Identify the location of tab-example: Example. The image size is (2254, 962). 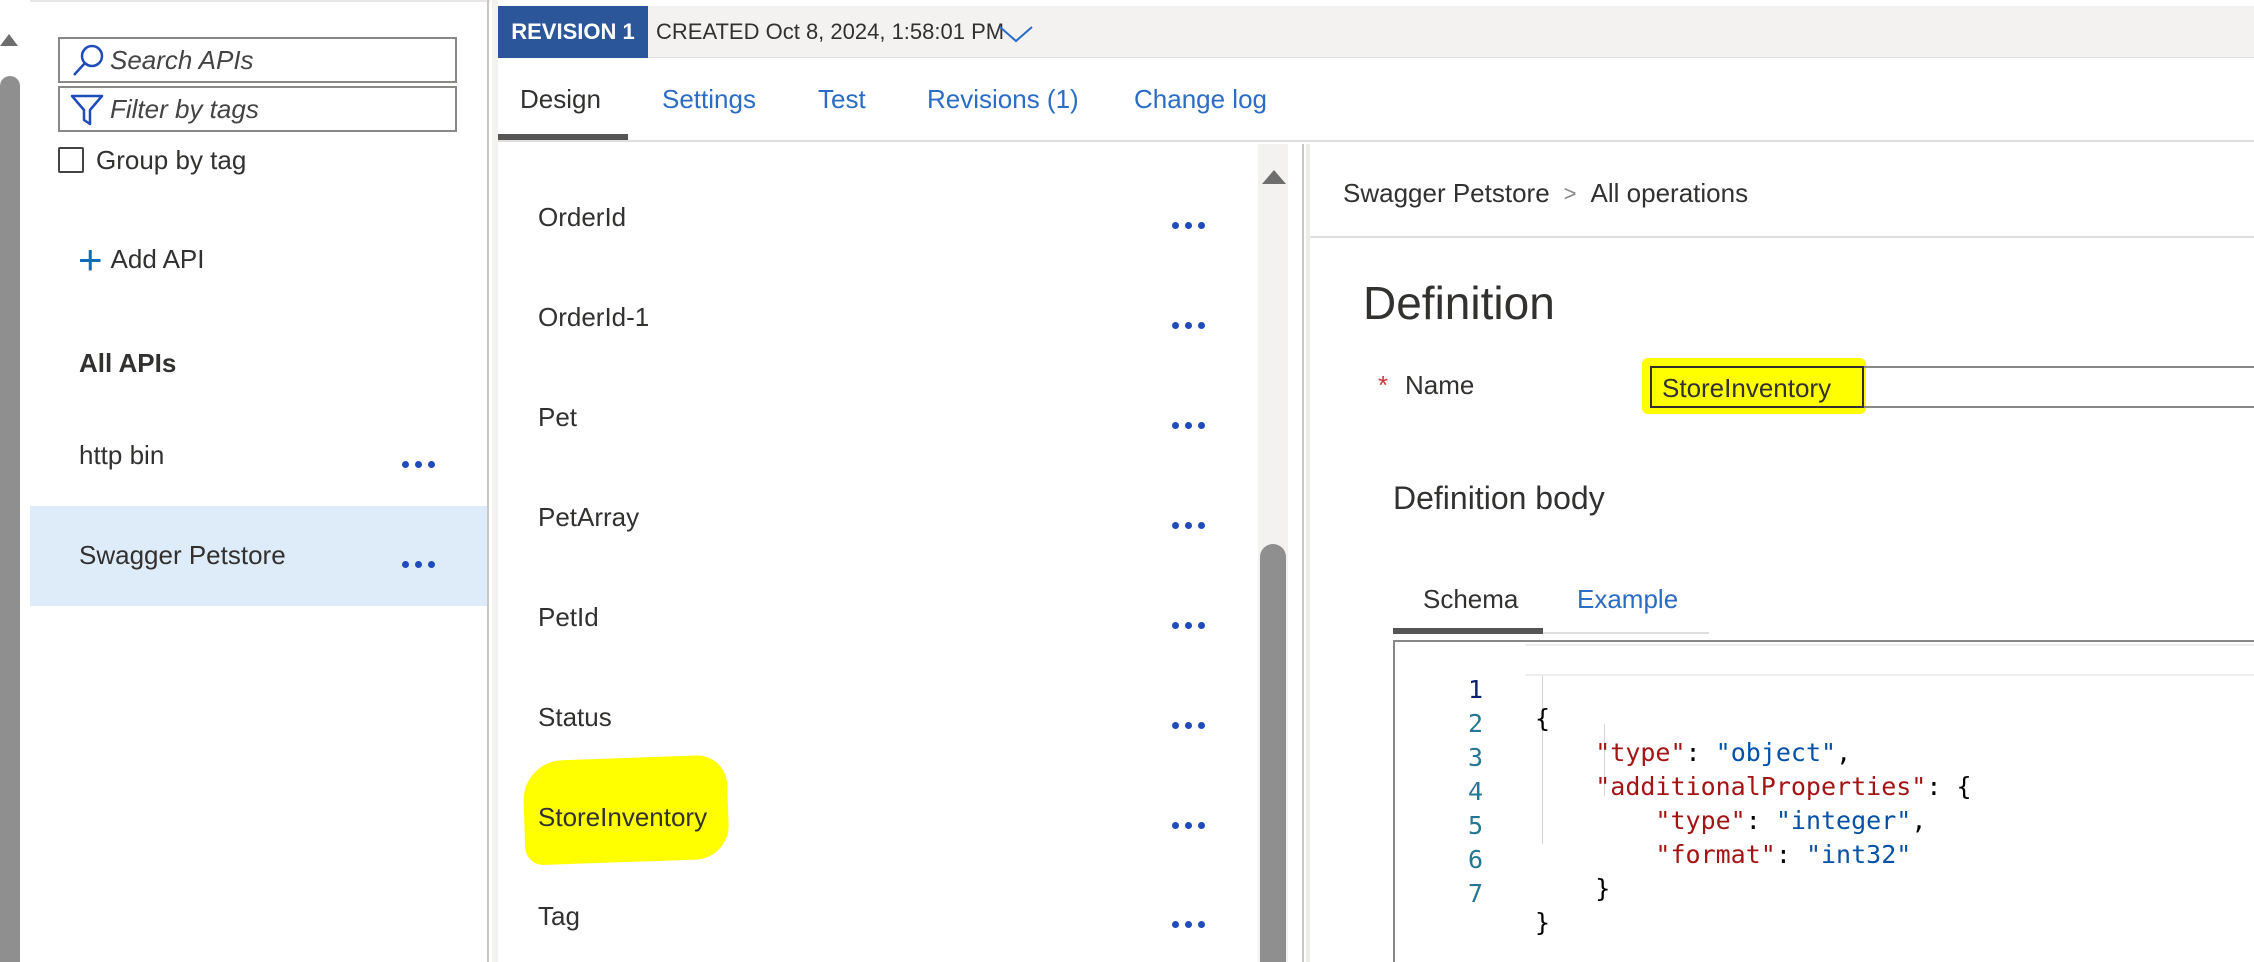
(1627, 599).